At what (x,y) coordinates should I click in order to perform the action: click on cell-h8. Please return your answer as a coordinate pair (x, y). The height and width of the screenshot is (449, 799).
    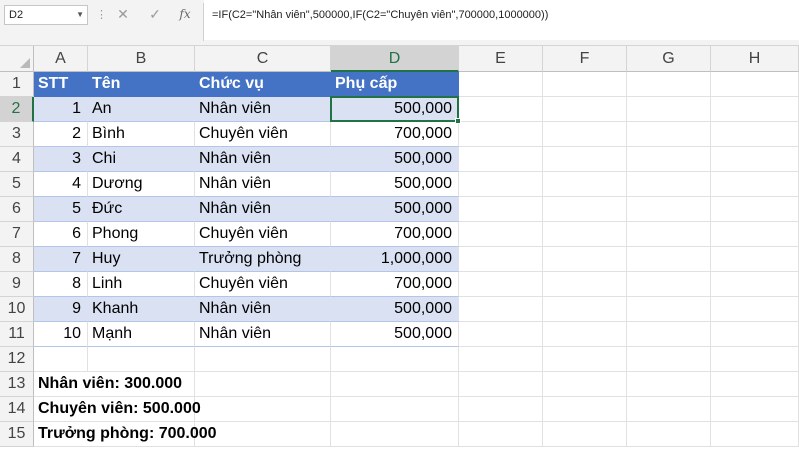
    Looking at the image, I should click on (755, 259).